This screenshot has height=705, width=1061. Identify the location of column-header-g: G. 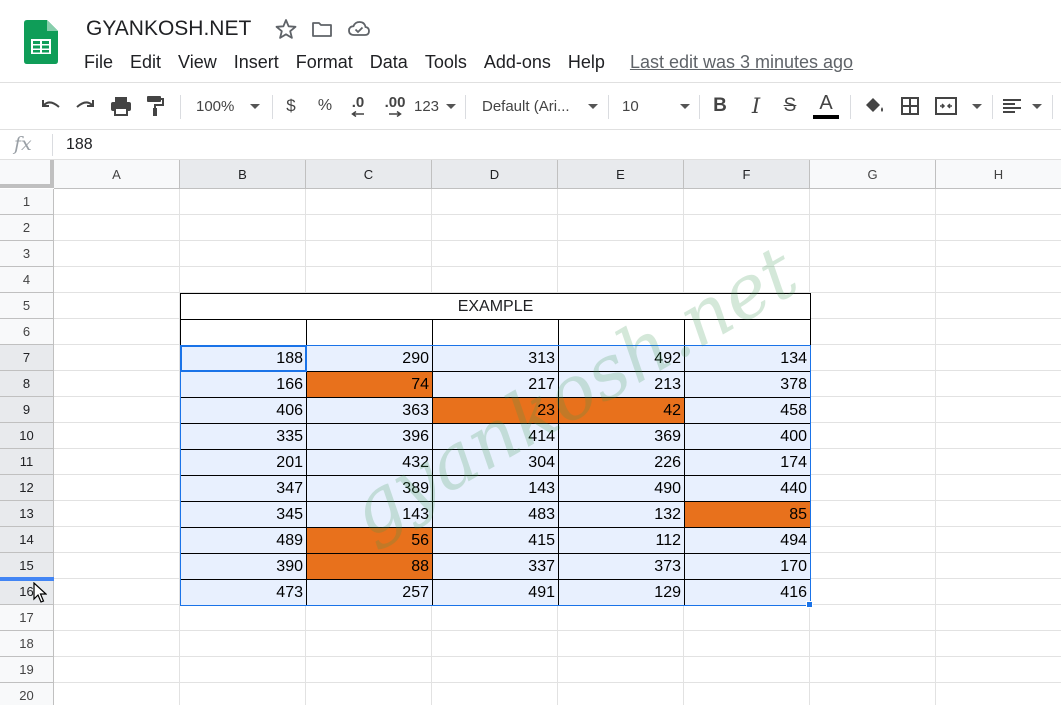
(873, 174).